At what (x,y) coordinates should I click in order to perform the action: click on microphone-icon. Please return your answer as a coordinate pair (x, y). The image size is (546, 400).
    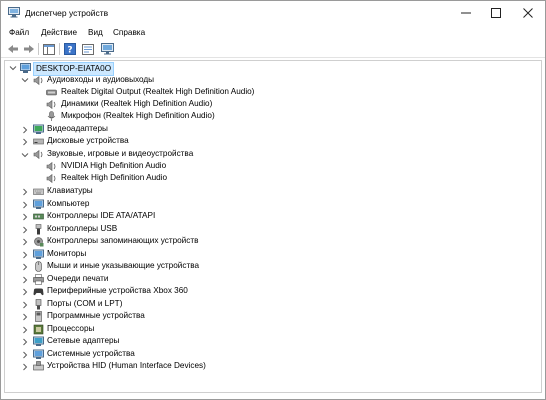
    Looking at the image, I should click on (51, 116).